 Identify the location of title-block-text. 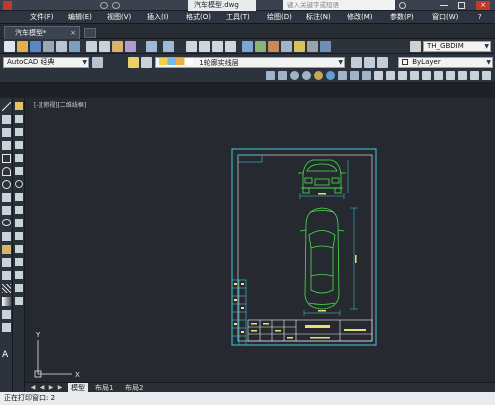
(308, 331).